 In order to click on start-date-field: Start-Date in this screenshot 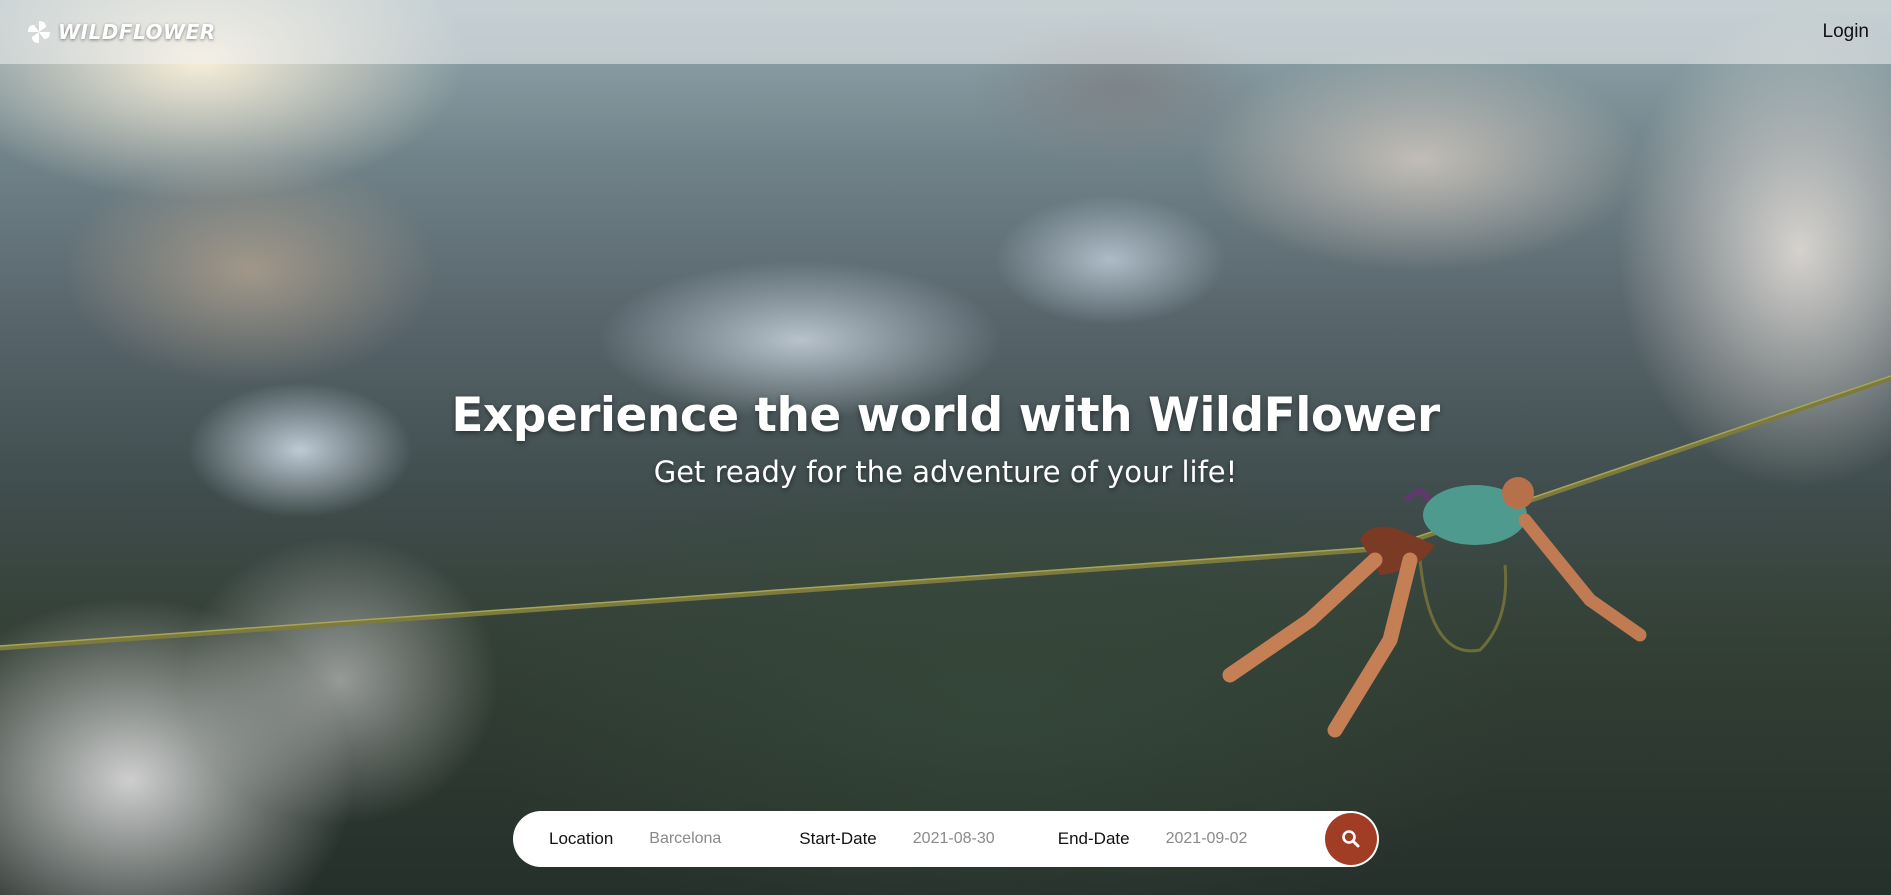, I will do `click(916, 839)`.